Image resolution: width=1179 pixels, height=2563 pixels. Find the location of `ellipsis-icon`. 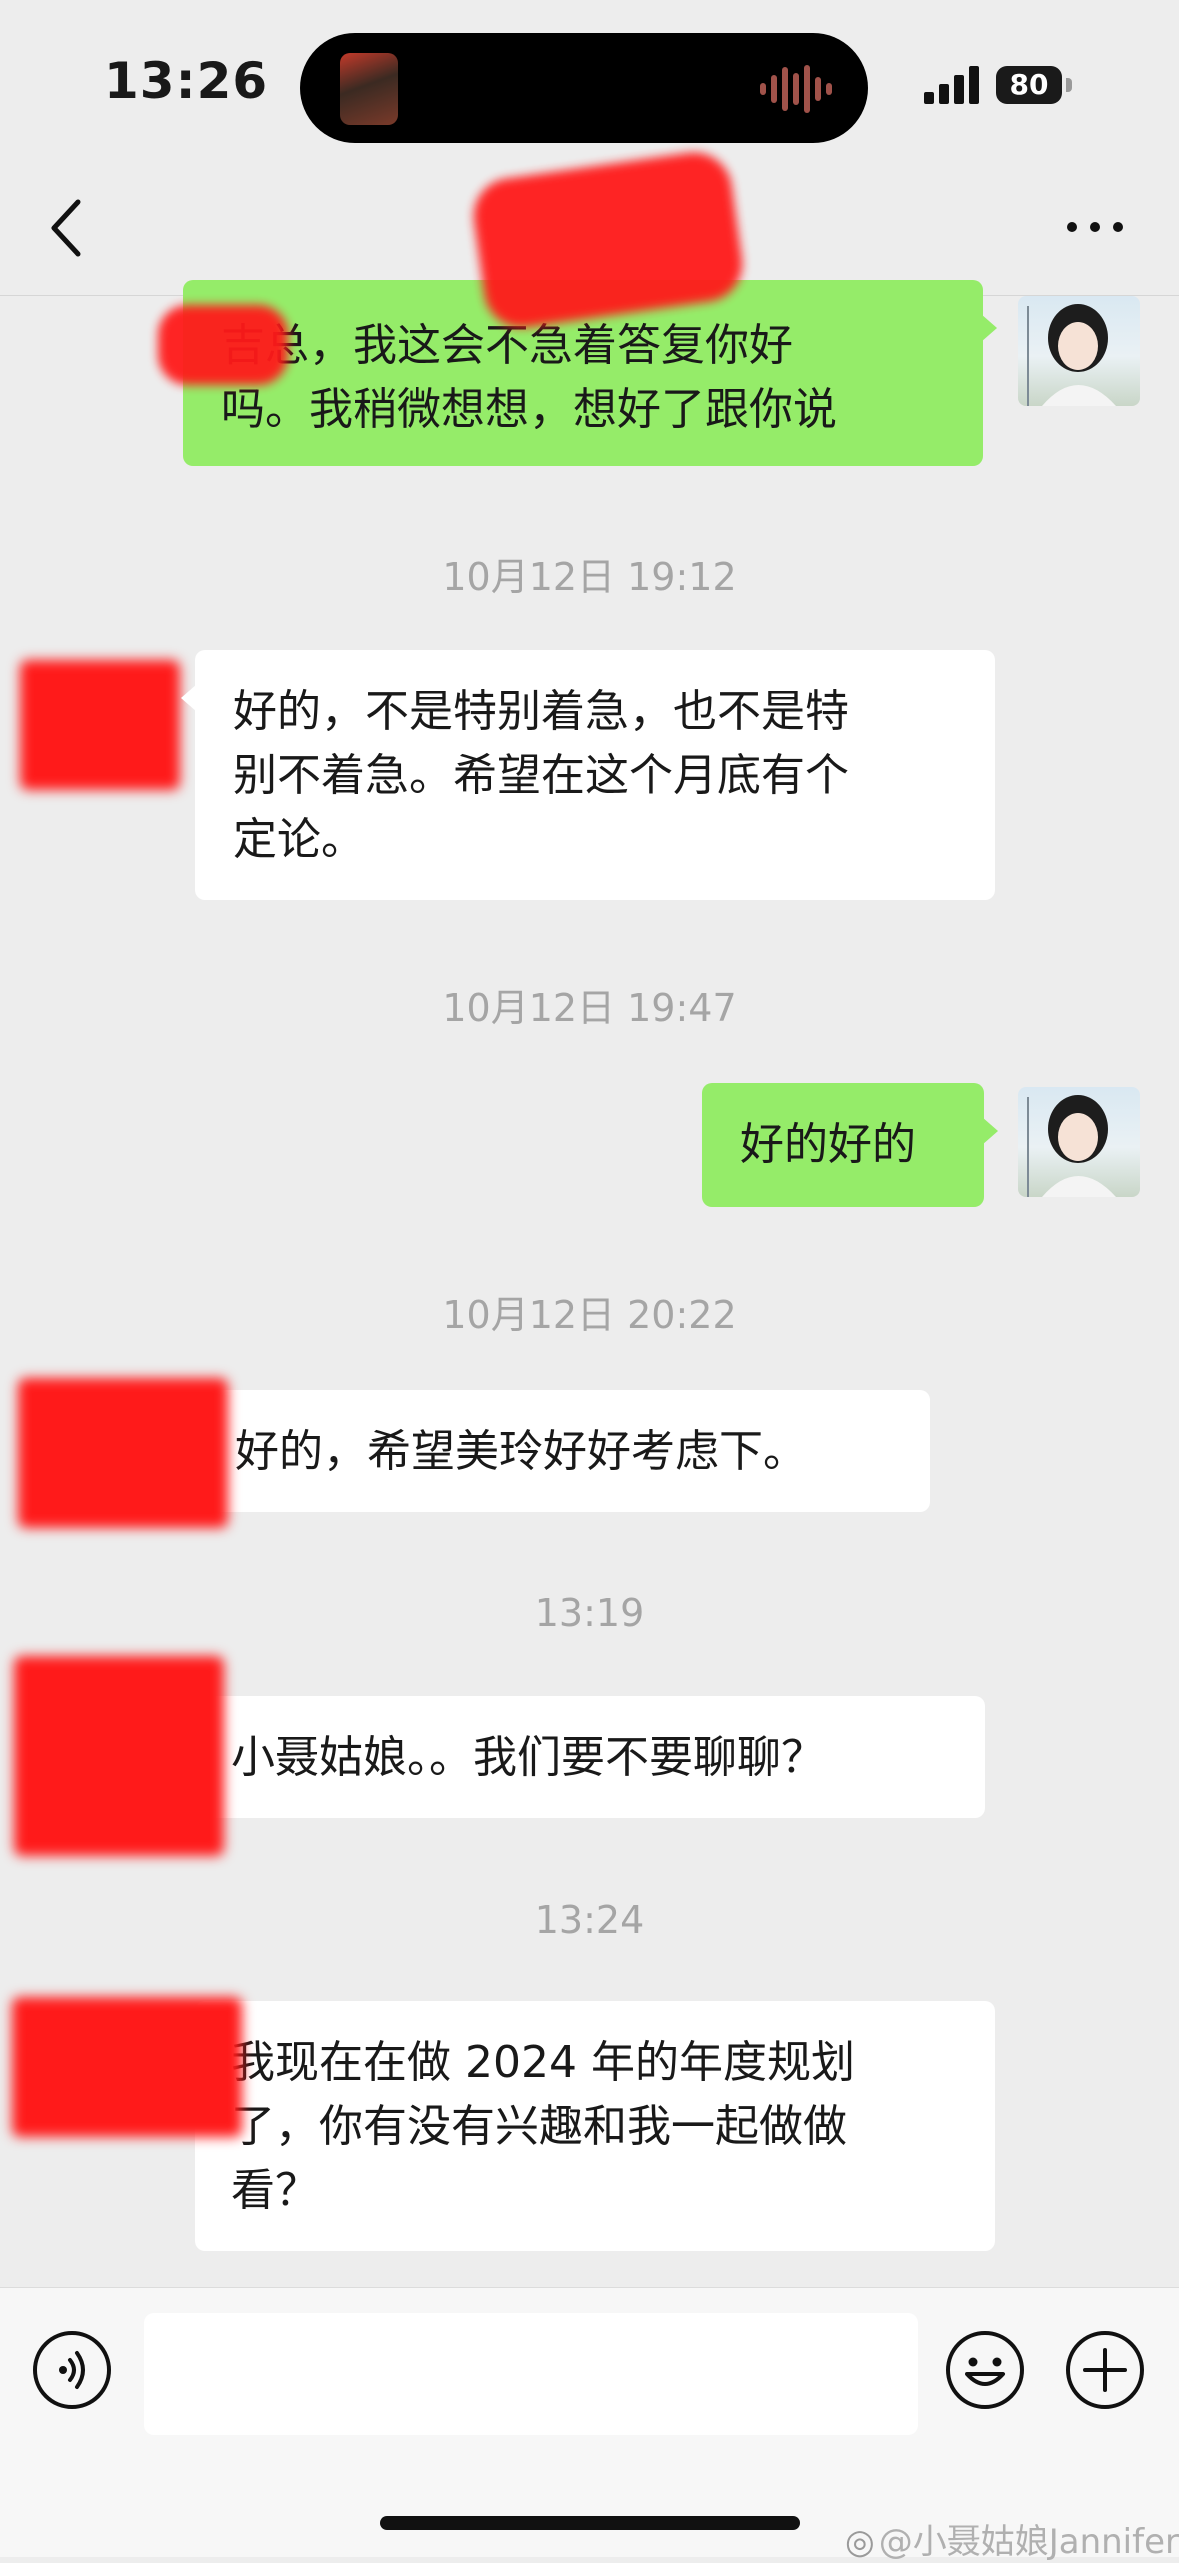

ellipsis-icon is located at coordinates (1095, 227).